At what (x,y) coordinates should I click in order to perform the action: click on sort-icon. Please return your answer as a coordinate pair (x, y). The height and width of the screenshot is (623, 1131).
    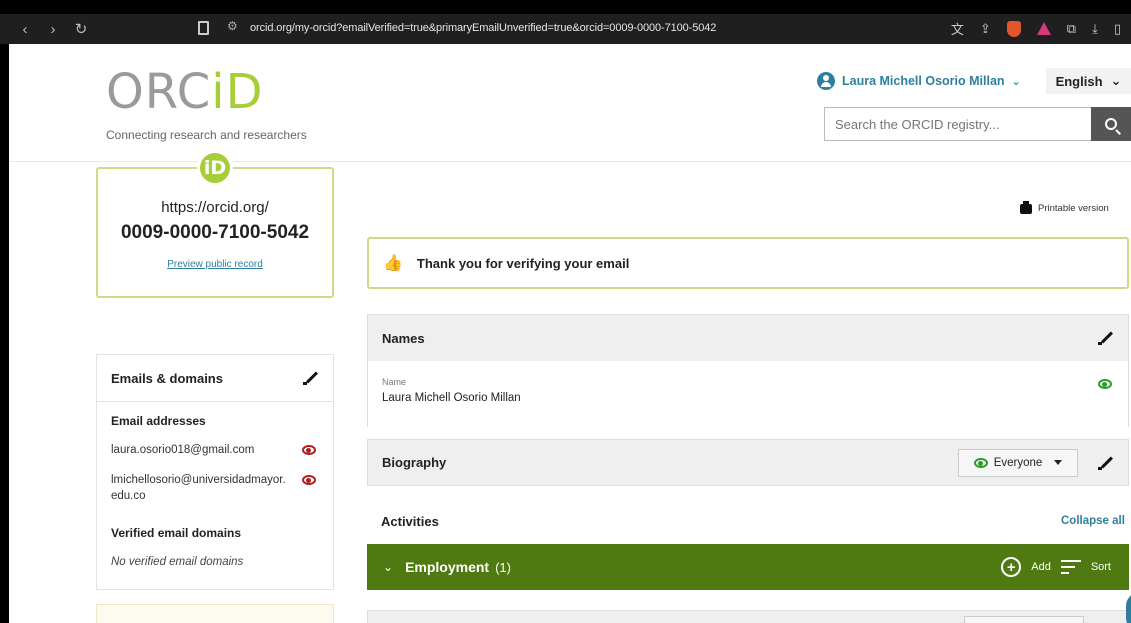
    Looking at the image, I should click on (1070, 567).